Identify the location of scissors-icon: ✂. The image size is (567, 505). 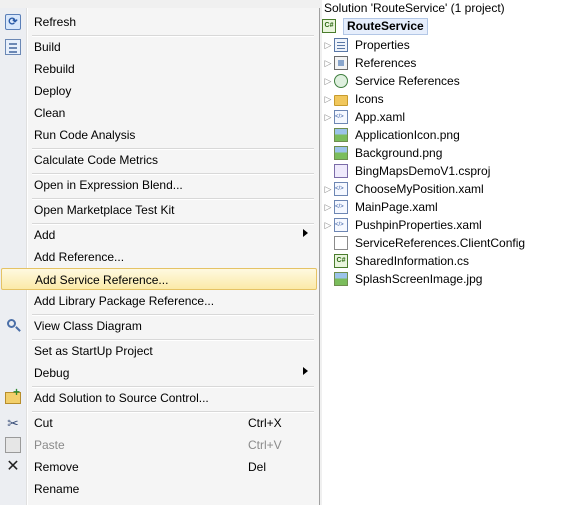
(13, 423).